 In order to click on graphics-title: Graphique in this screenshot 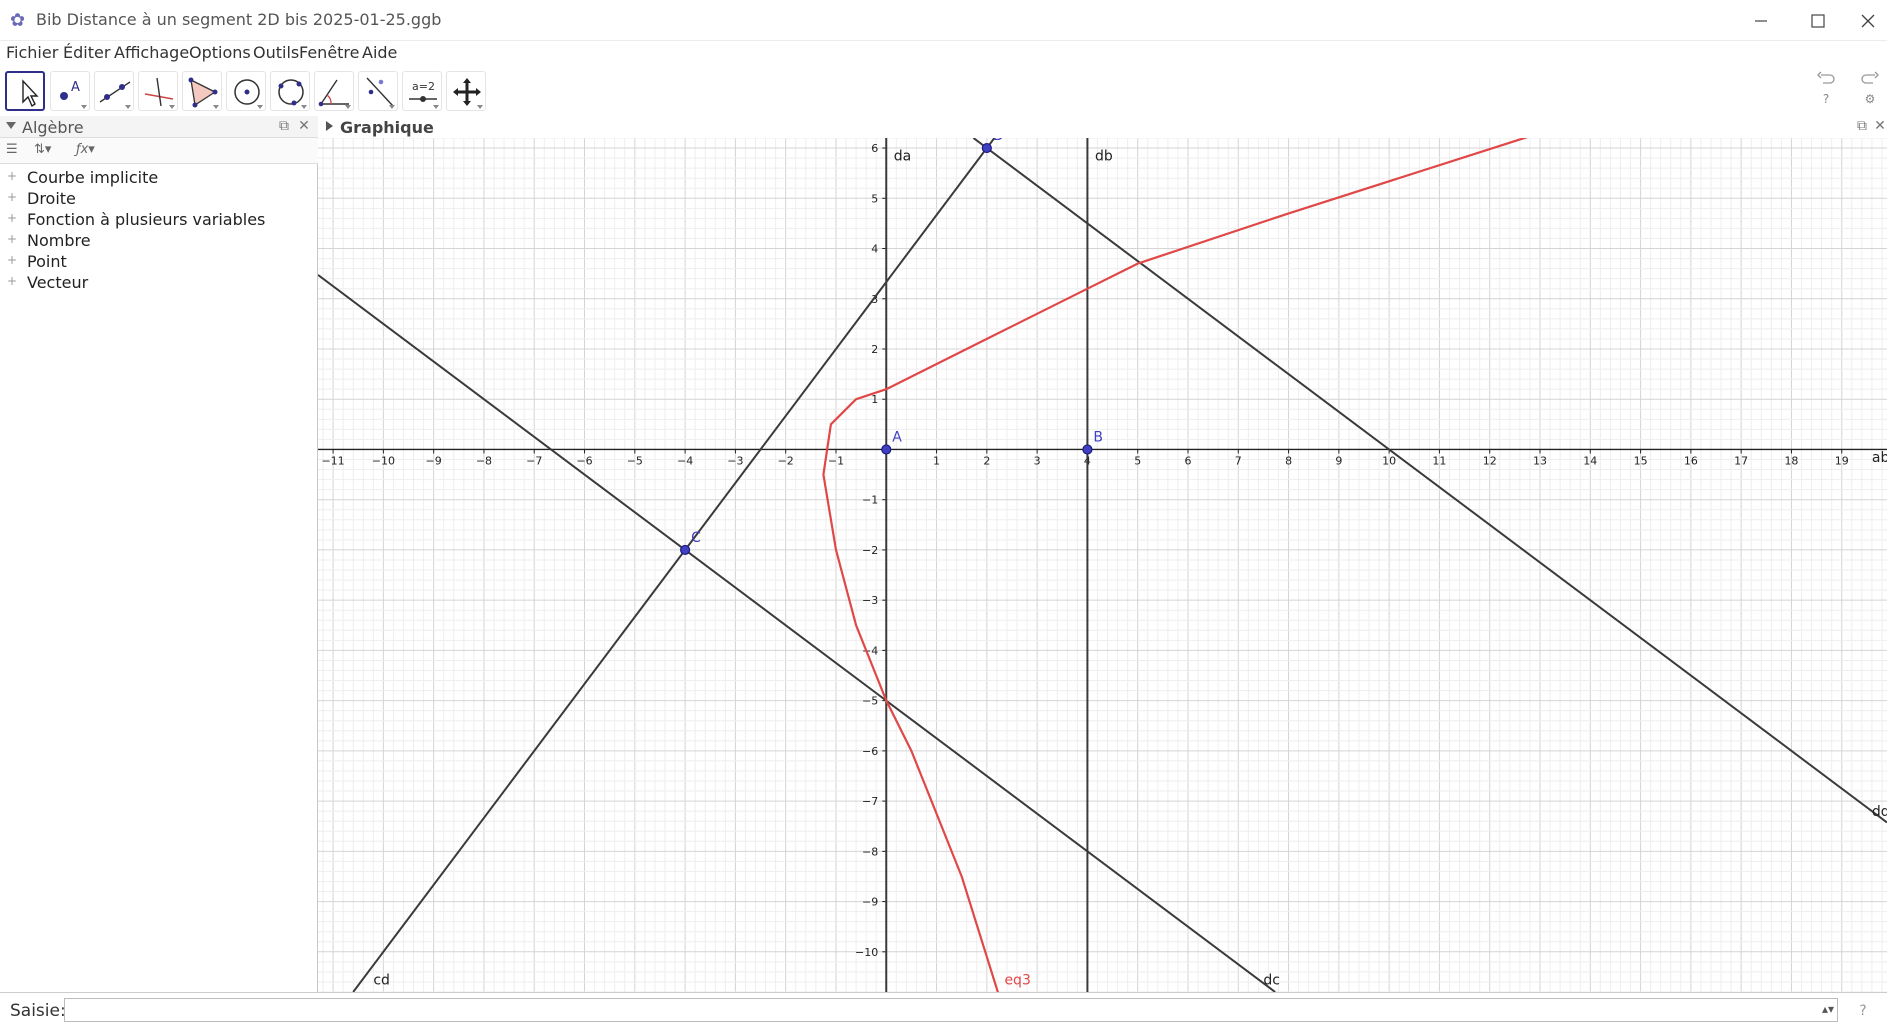, I will do `click(387, 127)`.